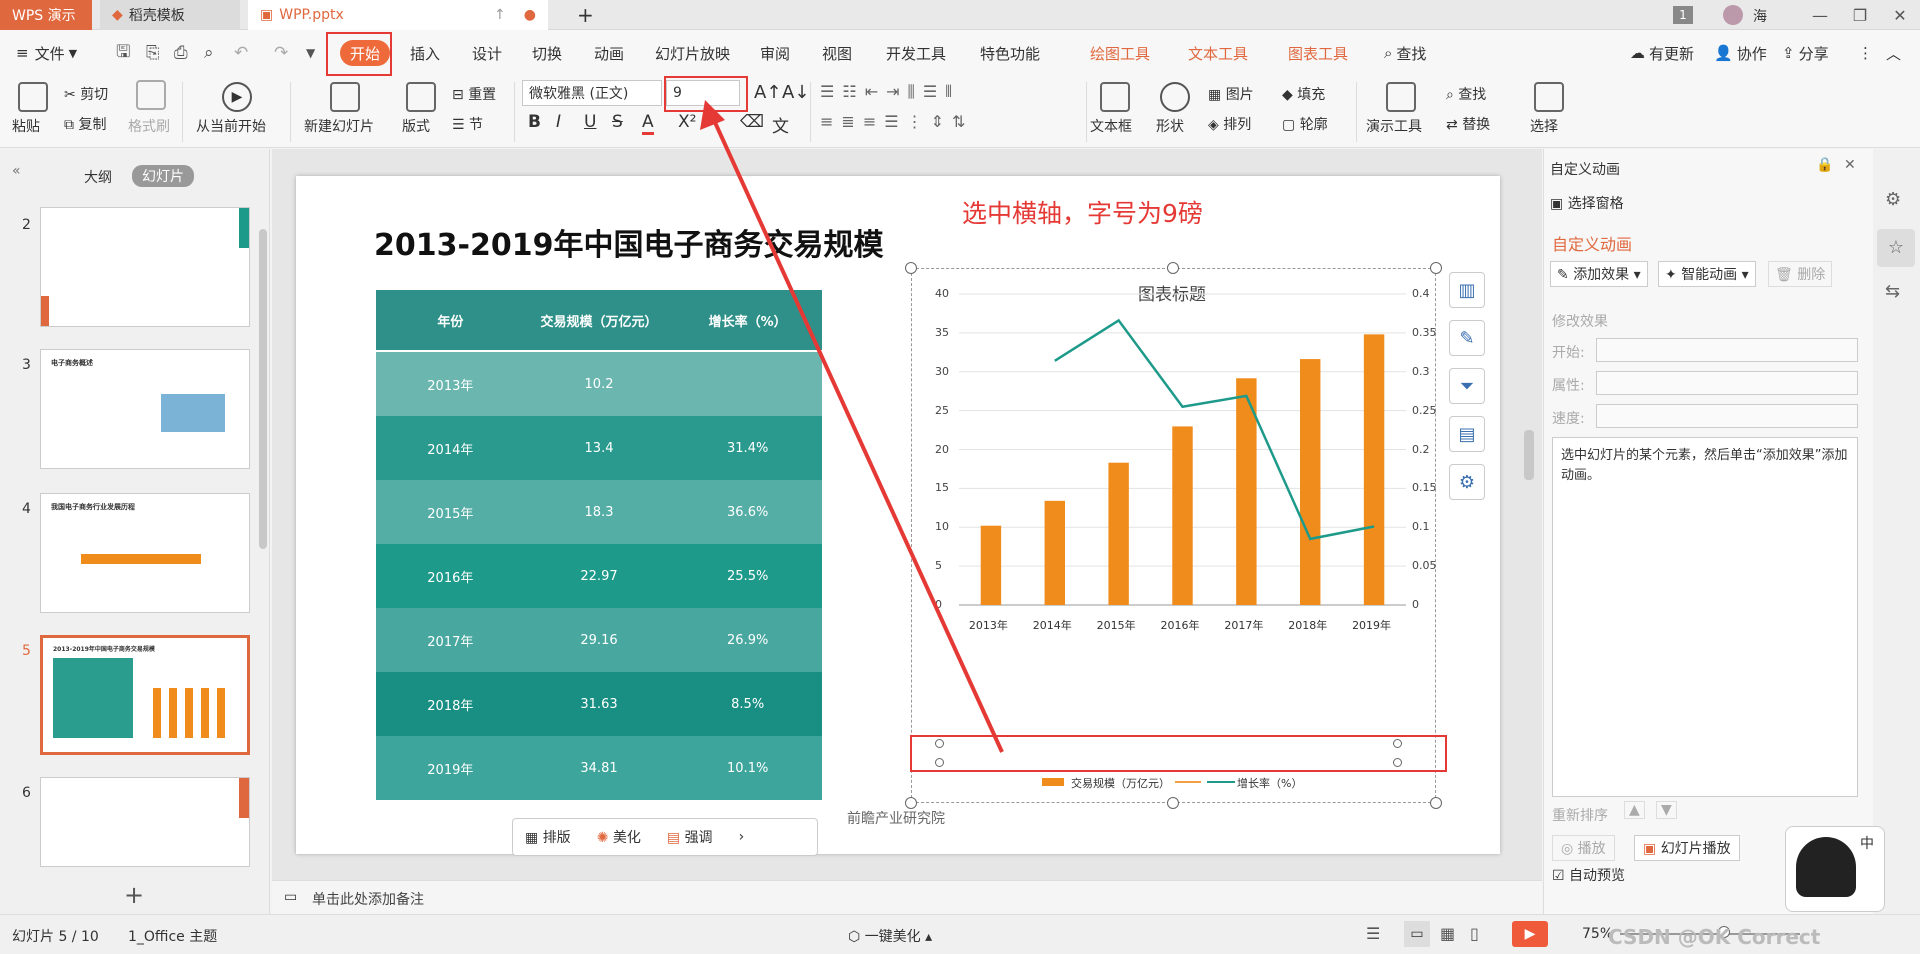 Image resolution: width=1920 pixels, height=954 pixels. What do you see at coordinates (1530, 934) in the screenshot?
I see `play-slideshow-icon: ▶` at bounding box center [1530, 934].